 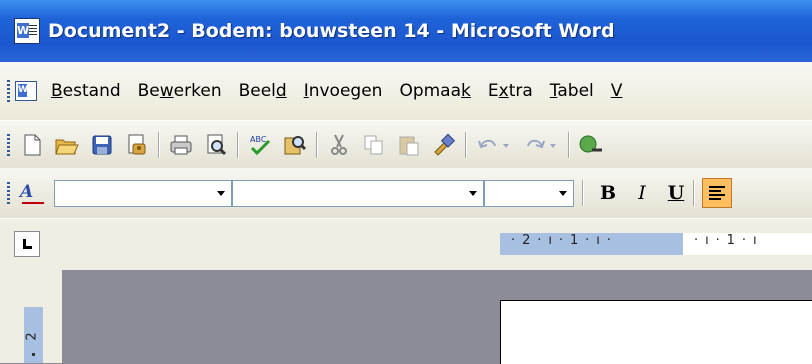 I want to click on menu-beeld: Beeld, so click(x=263, y=91).